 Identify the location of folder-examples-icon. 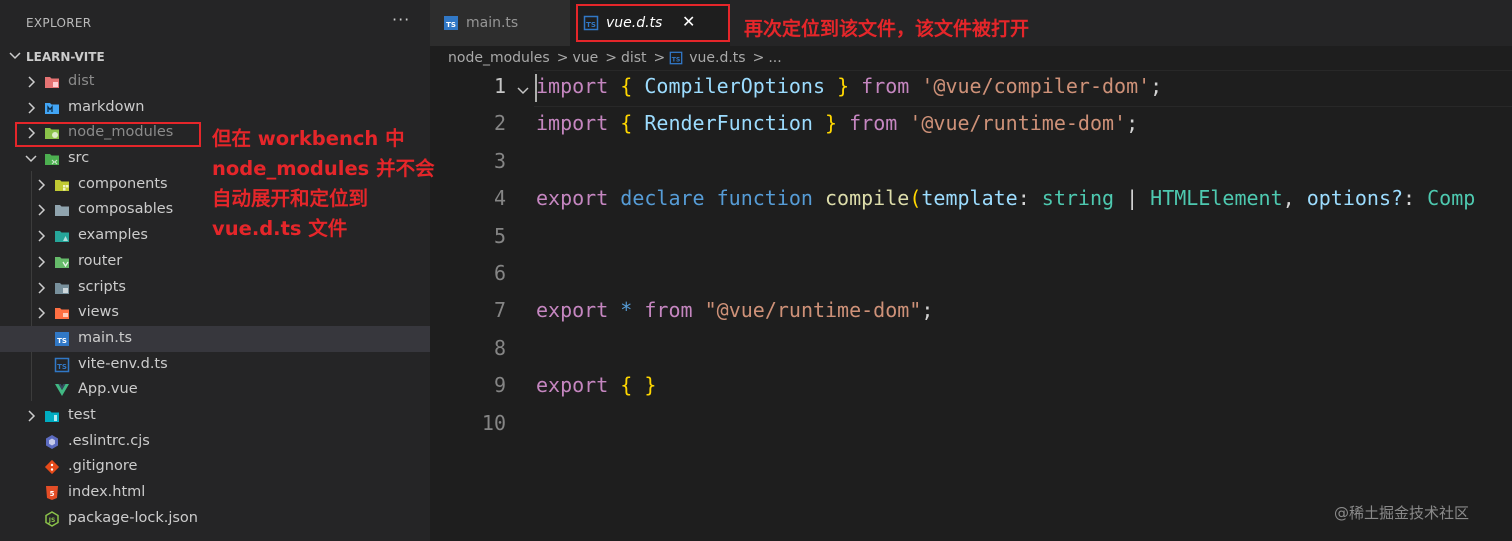
(62, 237).